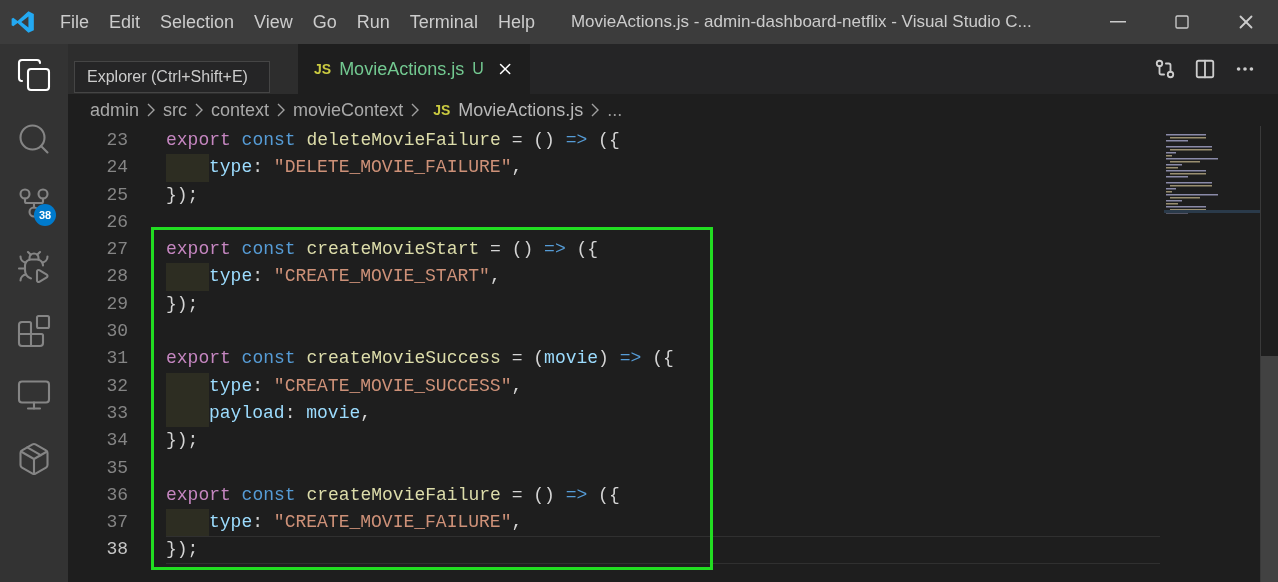 Image resolution: width=1278 pixels, height=582 pixels. Describe the element at coordinates (420, 359) in the screenshot. I see `code-line: export const createMovieSuccess = (movie) => ({` at that location.